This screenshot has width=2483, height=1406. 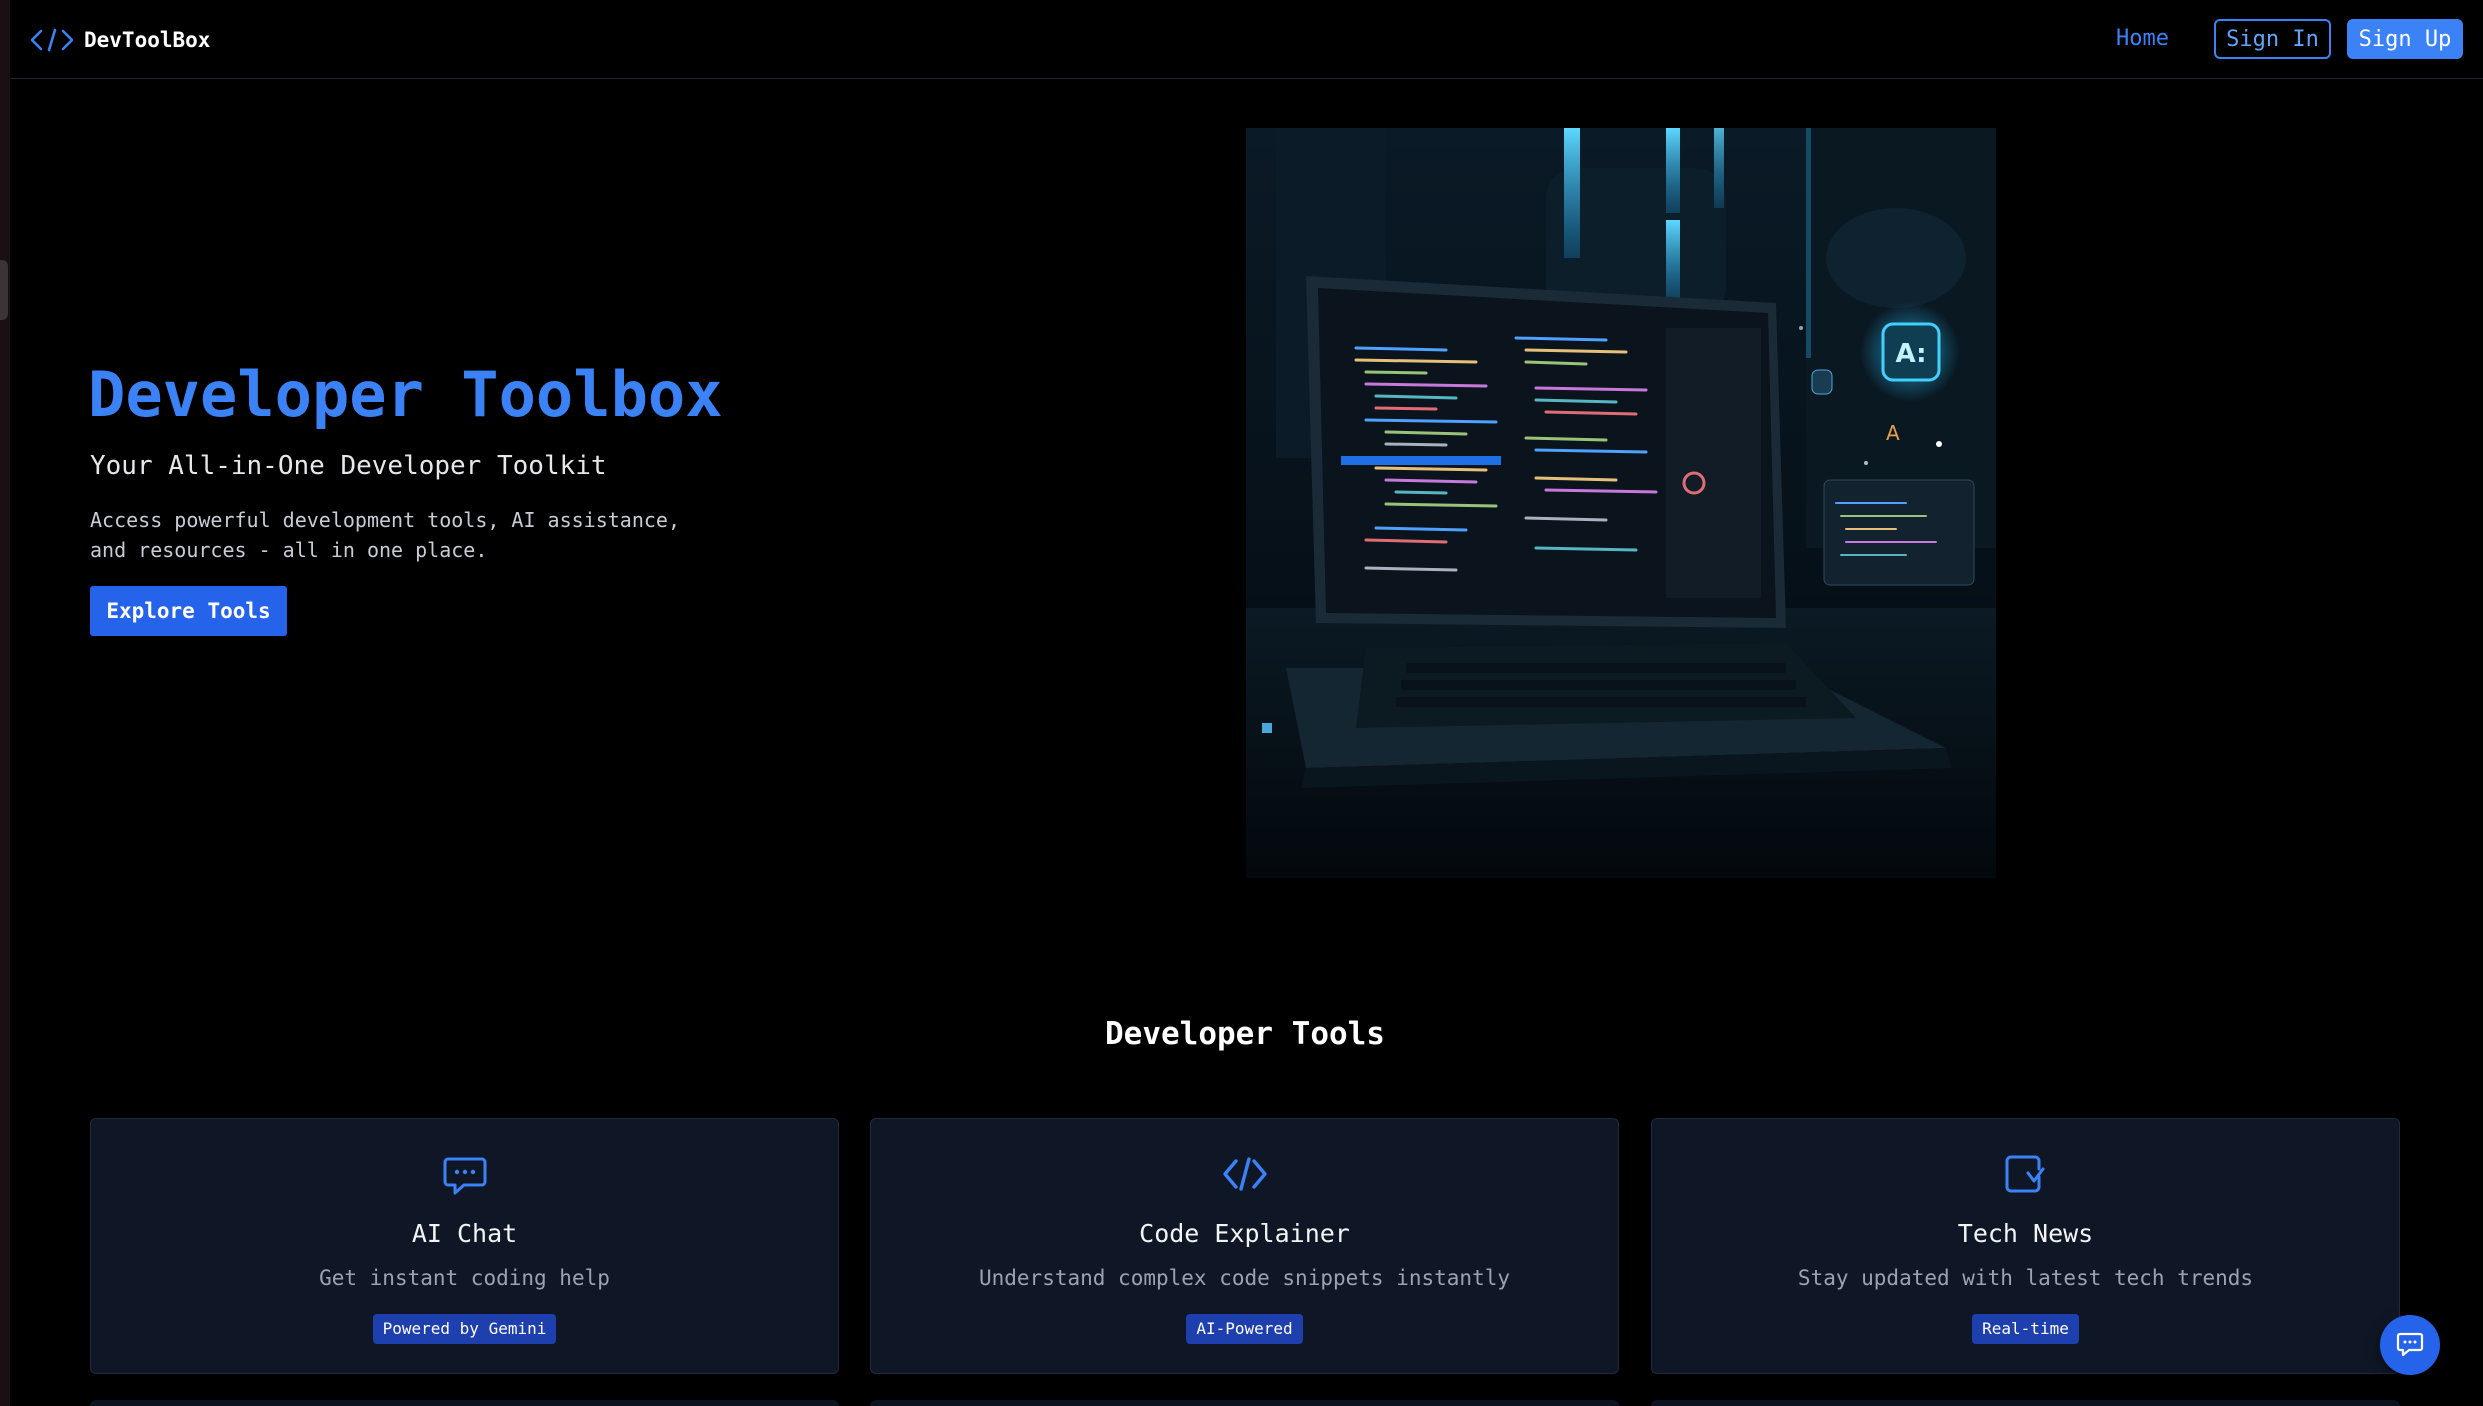 I want to click on hero-title: Developer Toolbox, so click(x=405, y=394).